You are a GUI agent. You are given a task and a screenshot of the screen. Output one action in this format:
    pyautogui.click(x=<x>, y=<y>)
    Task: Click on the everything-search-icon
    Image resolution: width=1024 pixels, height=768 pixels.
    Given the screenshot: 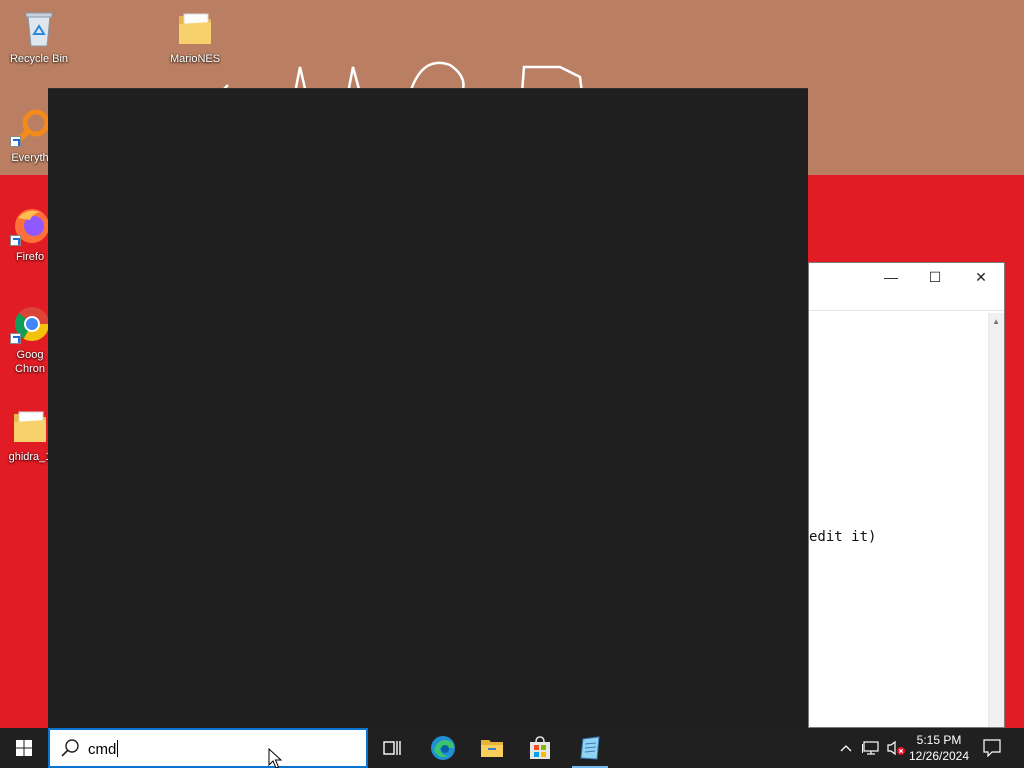 What is the action you would take?
    pyautogui.click(x=30, y=127)
    